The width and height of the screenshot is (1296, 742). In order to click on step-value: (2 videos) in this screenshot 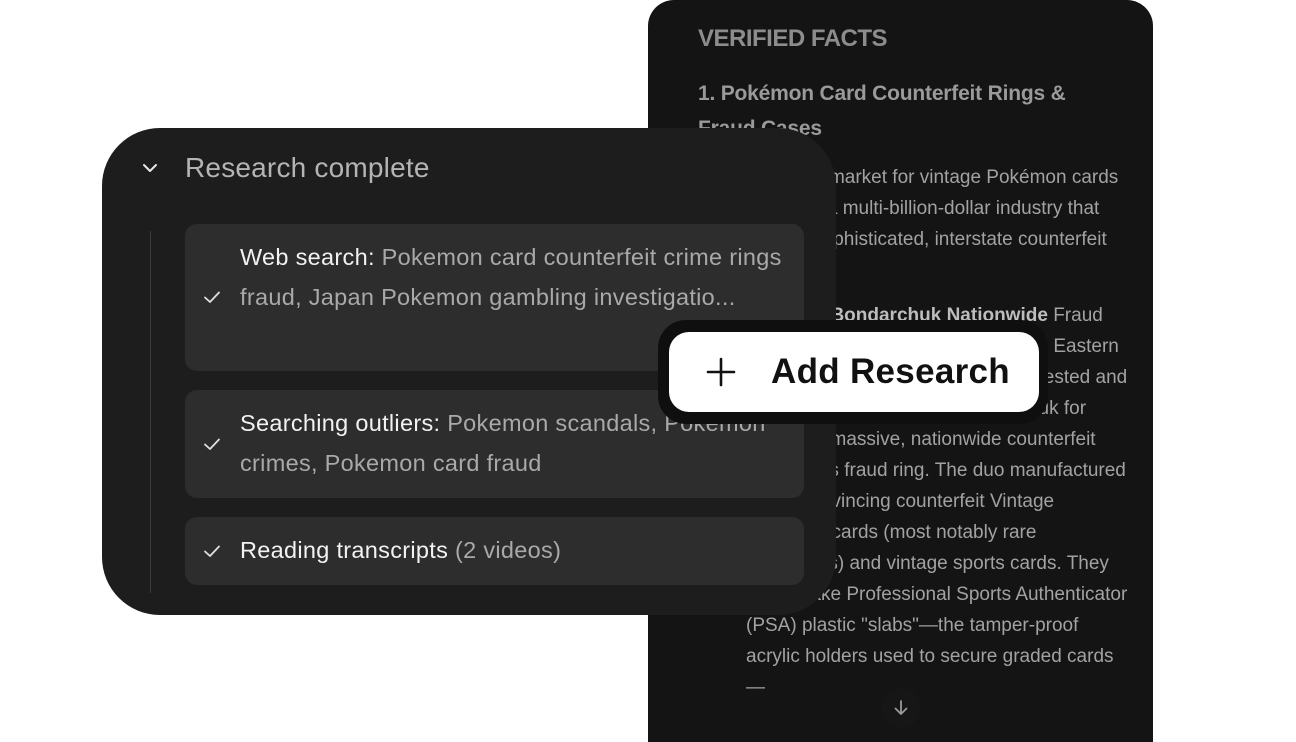, I will do `click(508, 550)`.